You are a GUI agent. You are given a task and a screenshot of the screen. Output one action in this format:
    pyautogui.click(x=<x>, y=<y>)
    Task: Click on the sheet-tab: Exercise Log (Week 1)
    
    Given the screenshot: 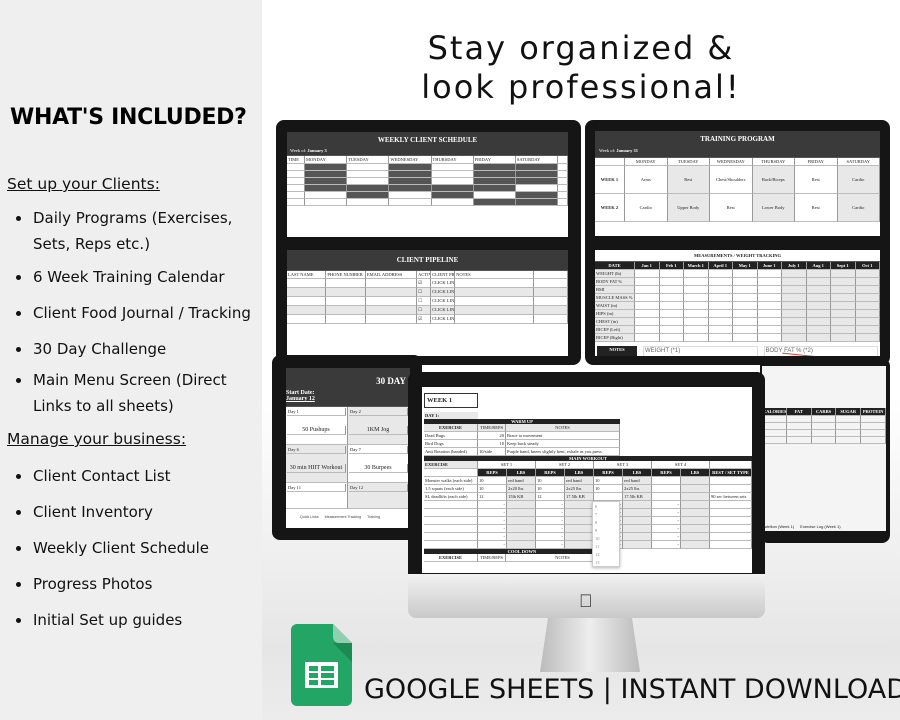 What is the action you would take?
    pyautogui.click(x=820, y=526)
    